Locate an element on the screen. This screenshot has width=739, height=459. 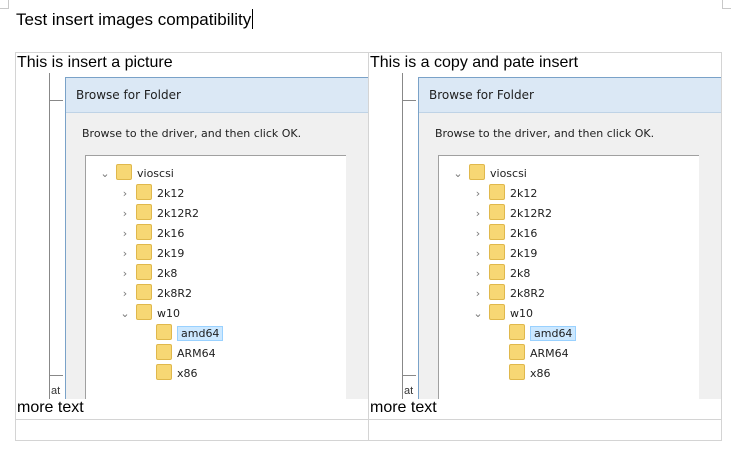
tree-item-label: 2k19 is located at coordinates (171, 253).